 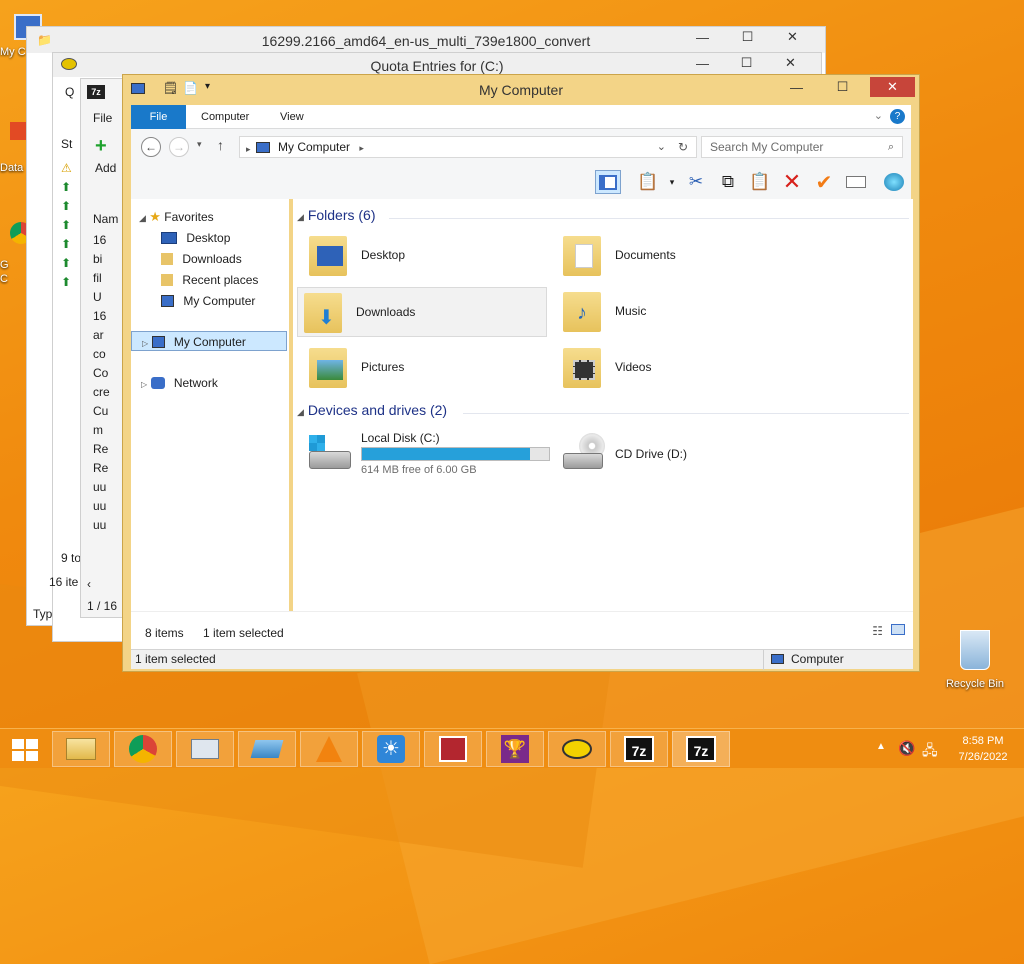 I want to click on preview-pane-button, so click(x=608, y=182).